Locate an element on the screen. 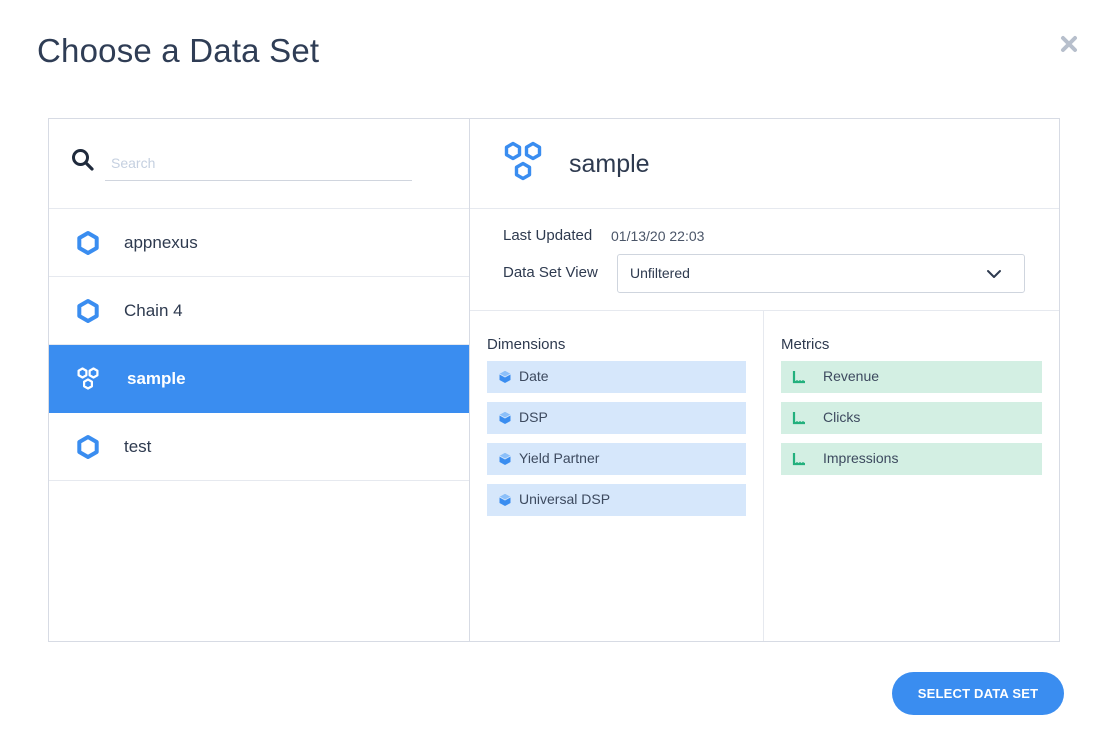  dimension-chip-label: DSP is located at coordinates (533, 417).